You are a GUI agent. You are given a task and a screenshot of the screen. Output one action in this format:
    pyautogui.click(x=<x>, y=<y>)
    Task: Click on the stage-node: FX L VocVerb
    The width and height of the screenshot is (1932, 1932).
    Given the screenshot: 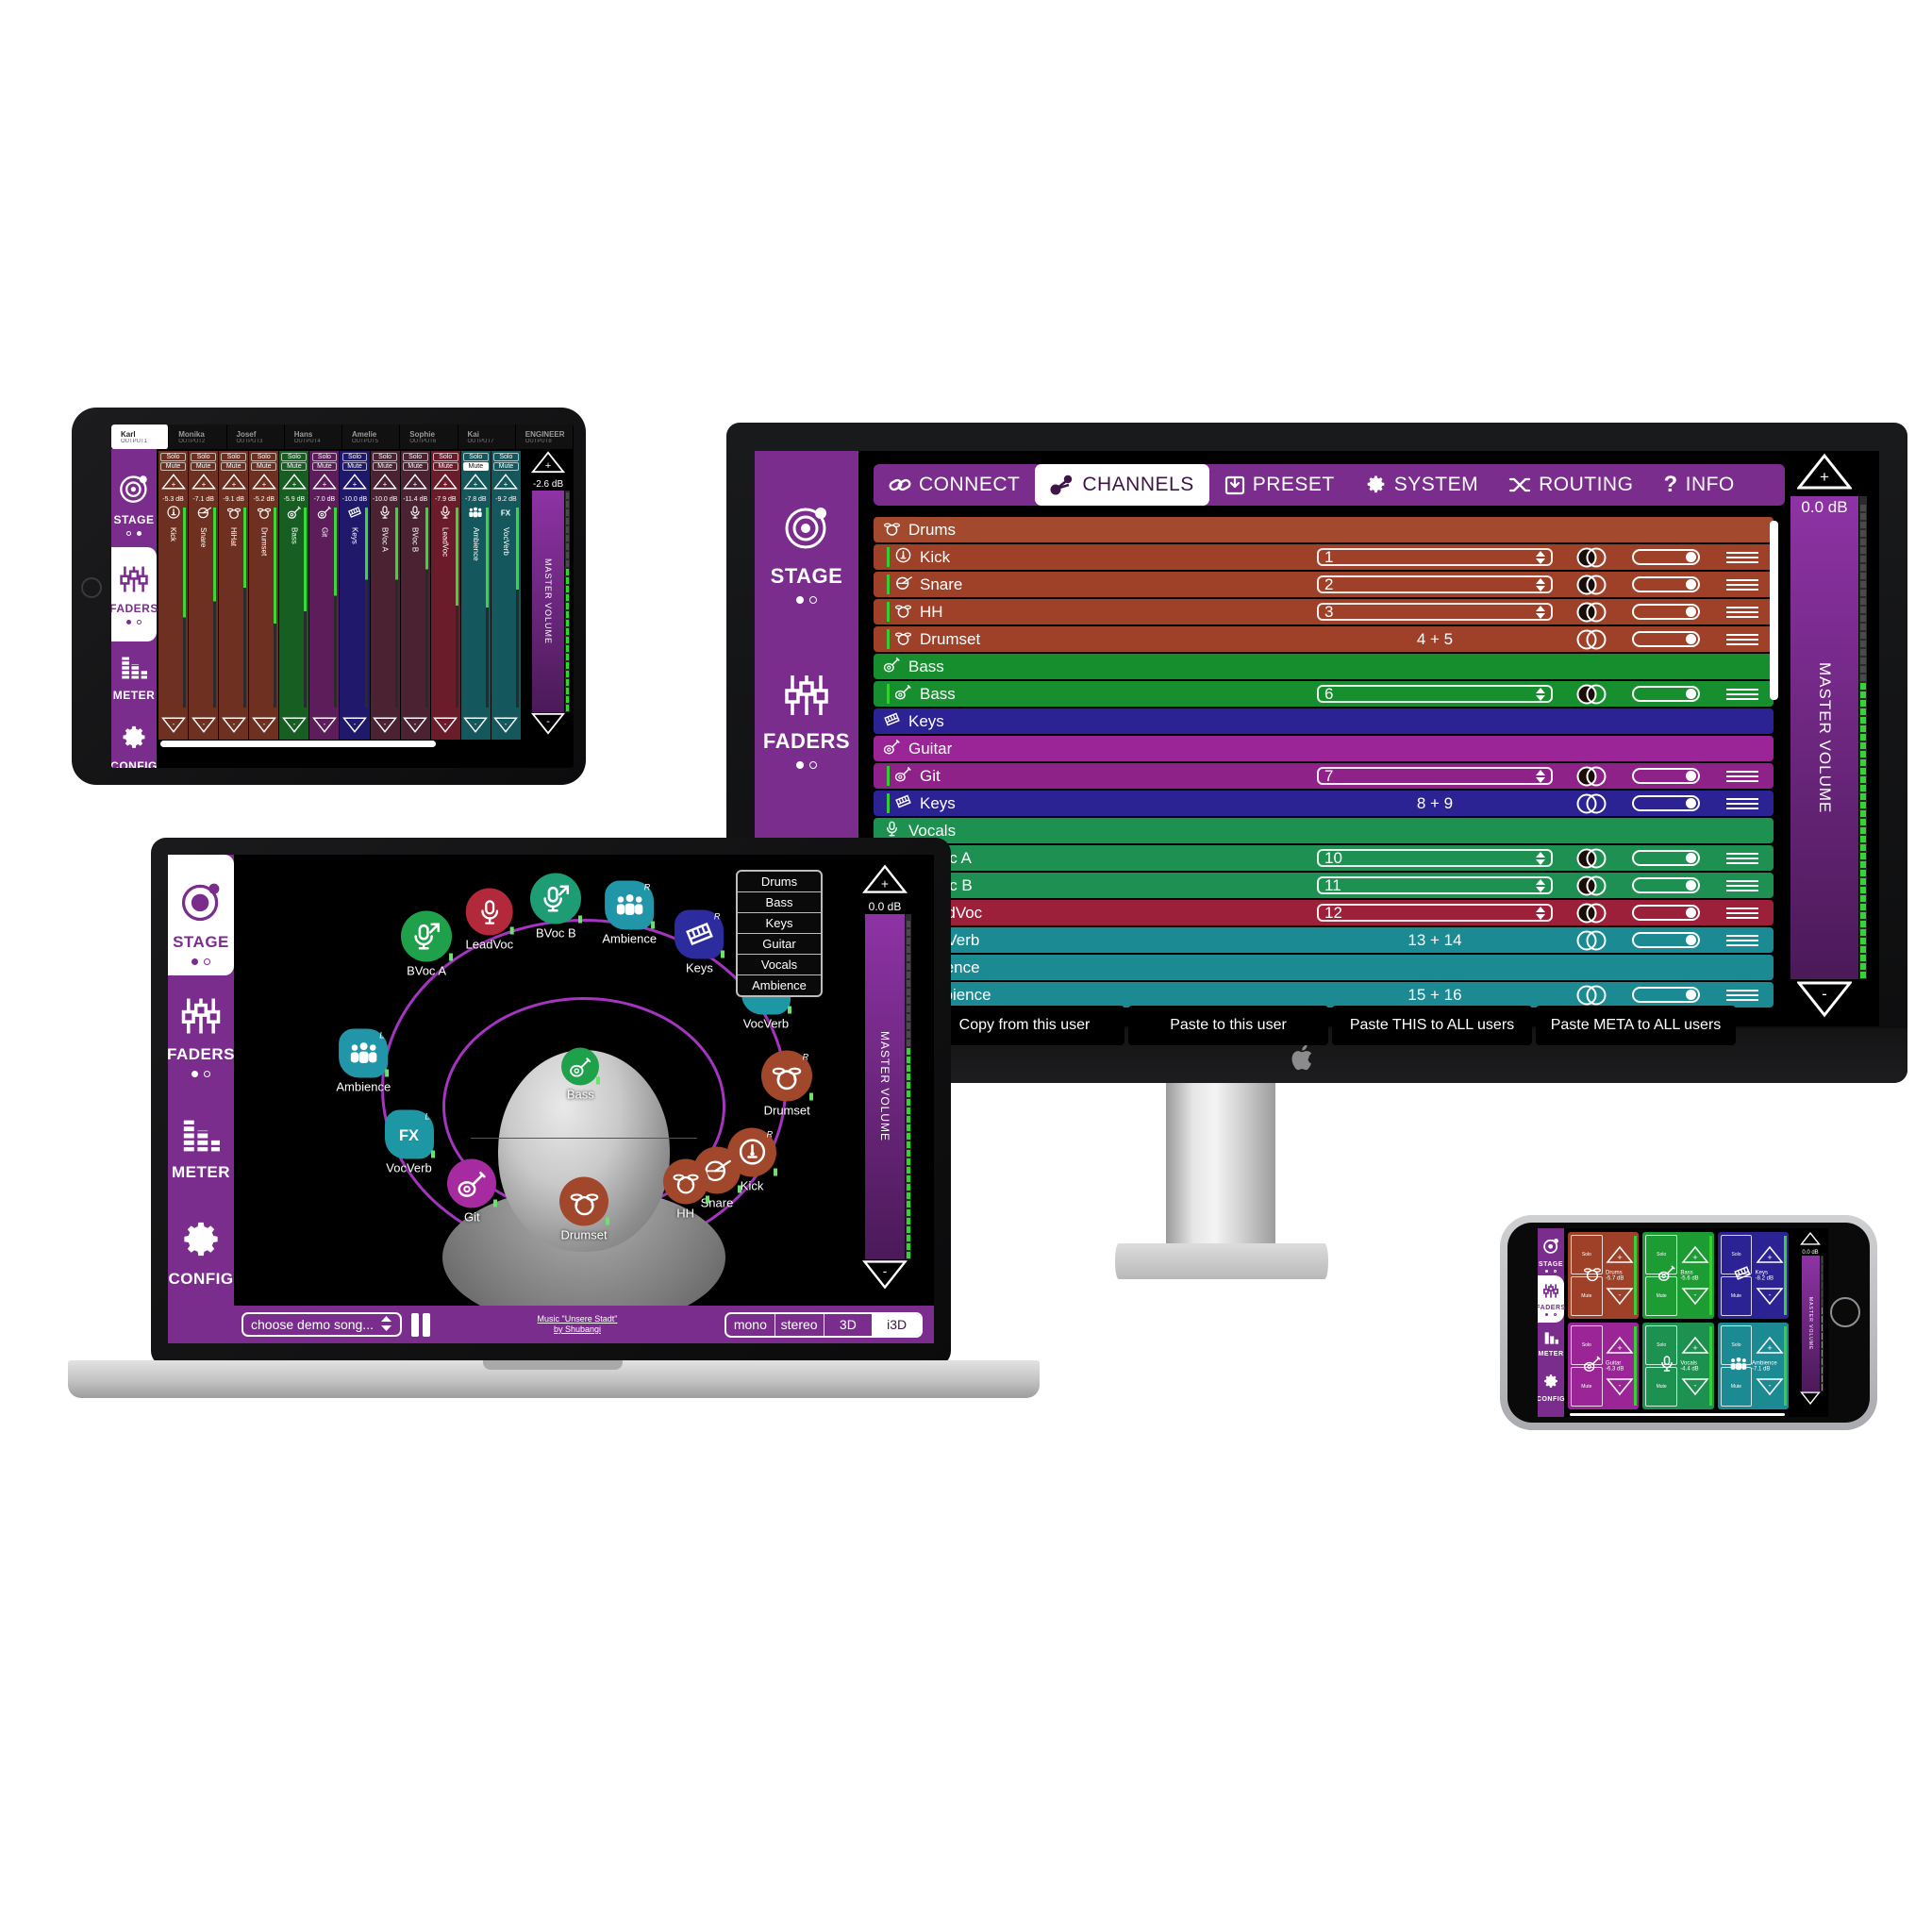 What is the action you would take?
    pyautogui.click(x=410, y=1141)
    